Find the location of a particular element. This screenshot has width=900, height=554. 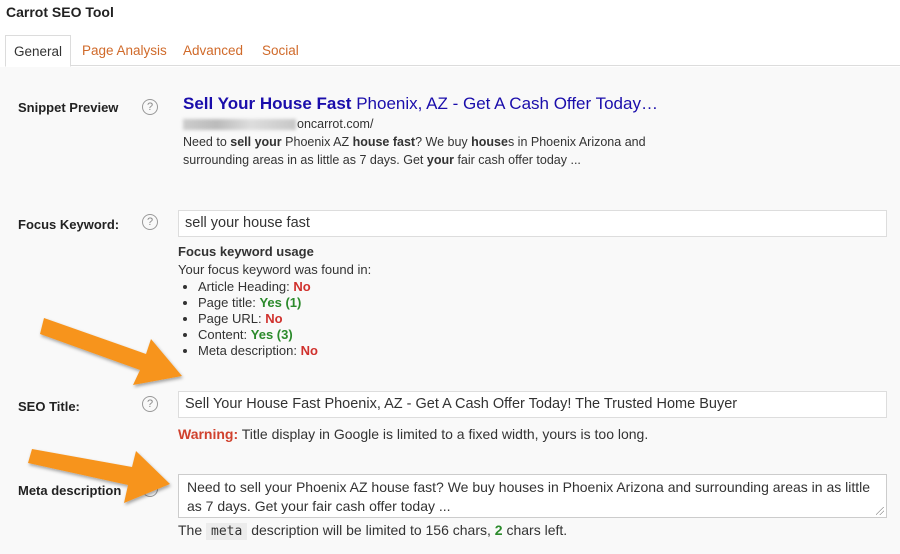

usage-item-meta-description: Meta description: No is located at coordinates (388, 351).